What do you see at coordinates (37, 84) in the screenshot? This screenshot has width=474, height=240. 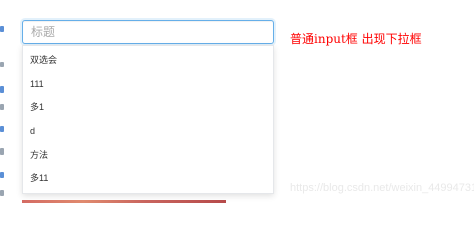 I see `dropdown-option-label: 111` at bounding box center [37, 84].